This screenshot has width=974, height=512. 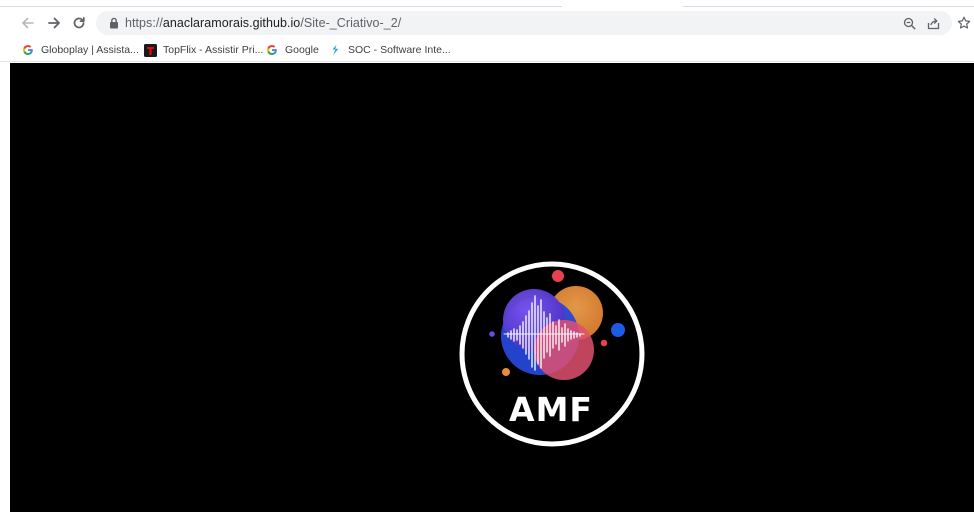 What do you see at coordinates (351, 23) in the screenshot?
I see `url-path: /Site-_Criativo-_2/` at bounding box center [351, 23].